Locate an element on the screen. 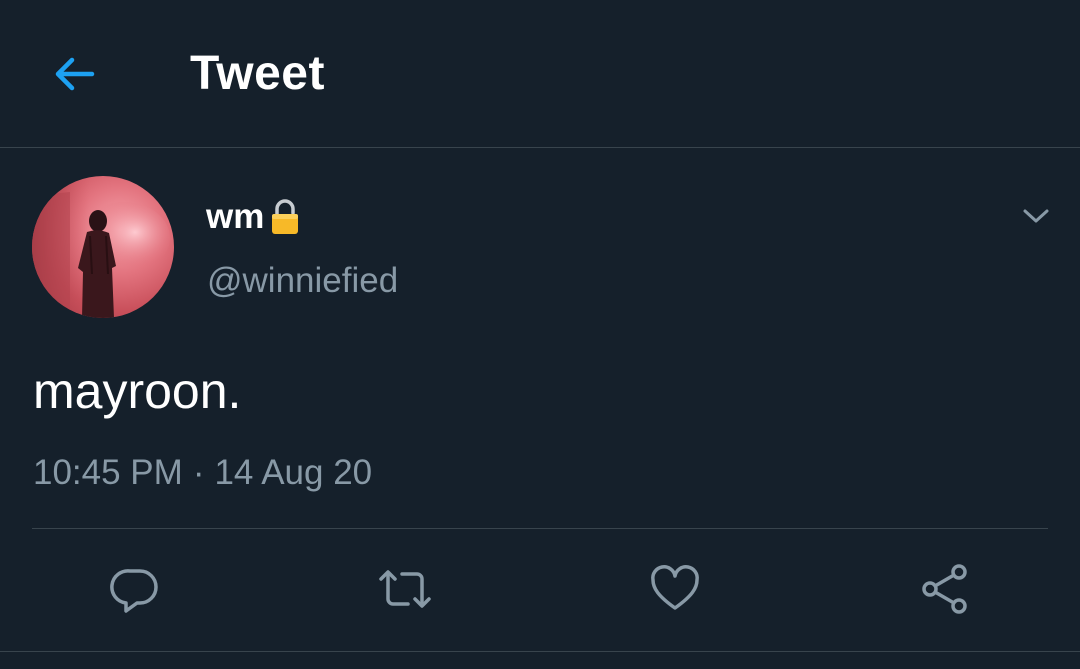  more-options-button is located at coordinates (1036, 216).